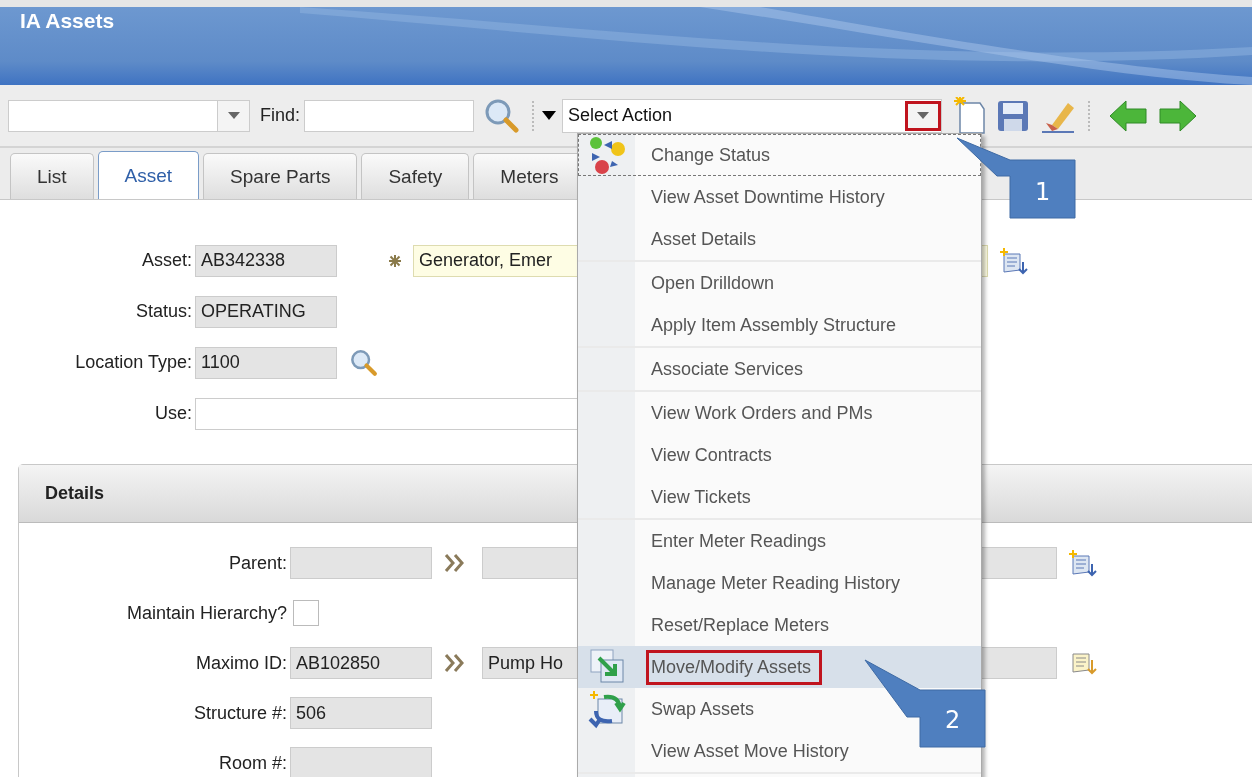  What do you see at coordinates (280, 115) in the screenshot?
I see `find-label: Find:` at bounding box center [280, 115].